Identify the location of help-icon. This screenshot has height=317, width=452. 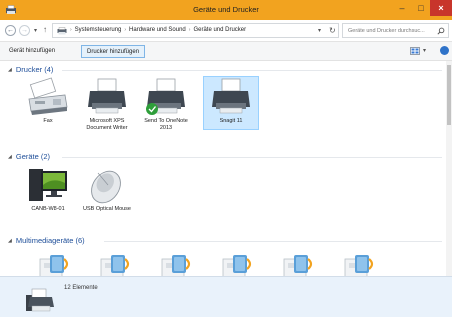
(444, 50).